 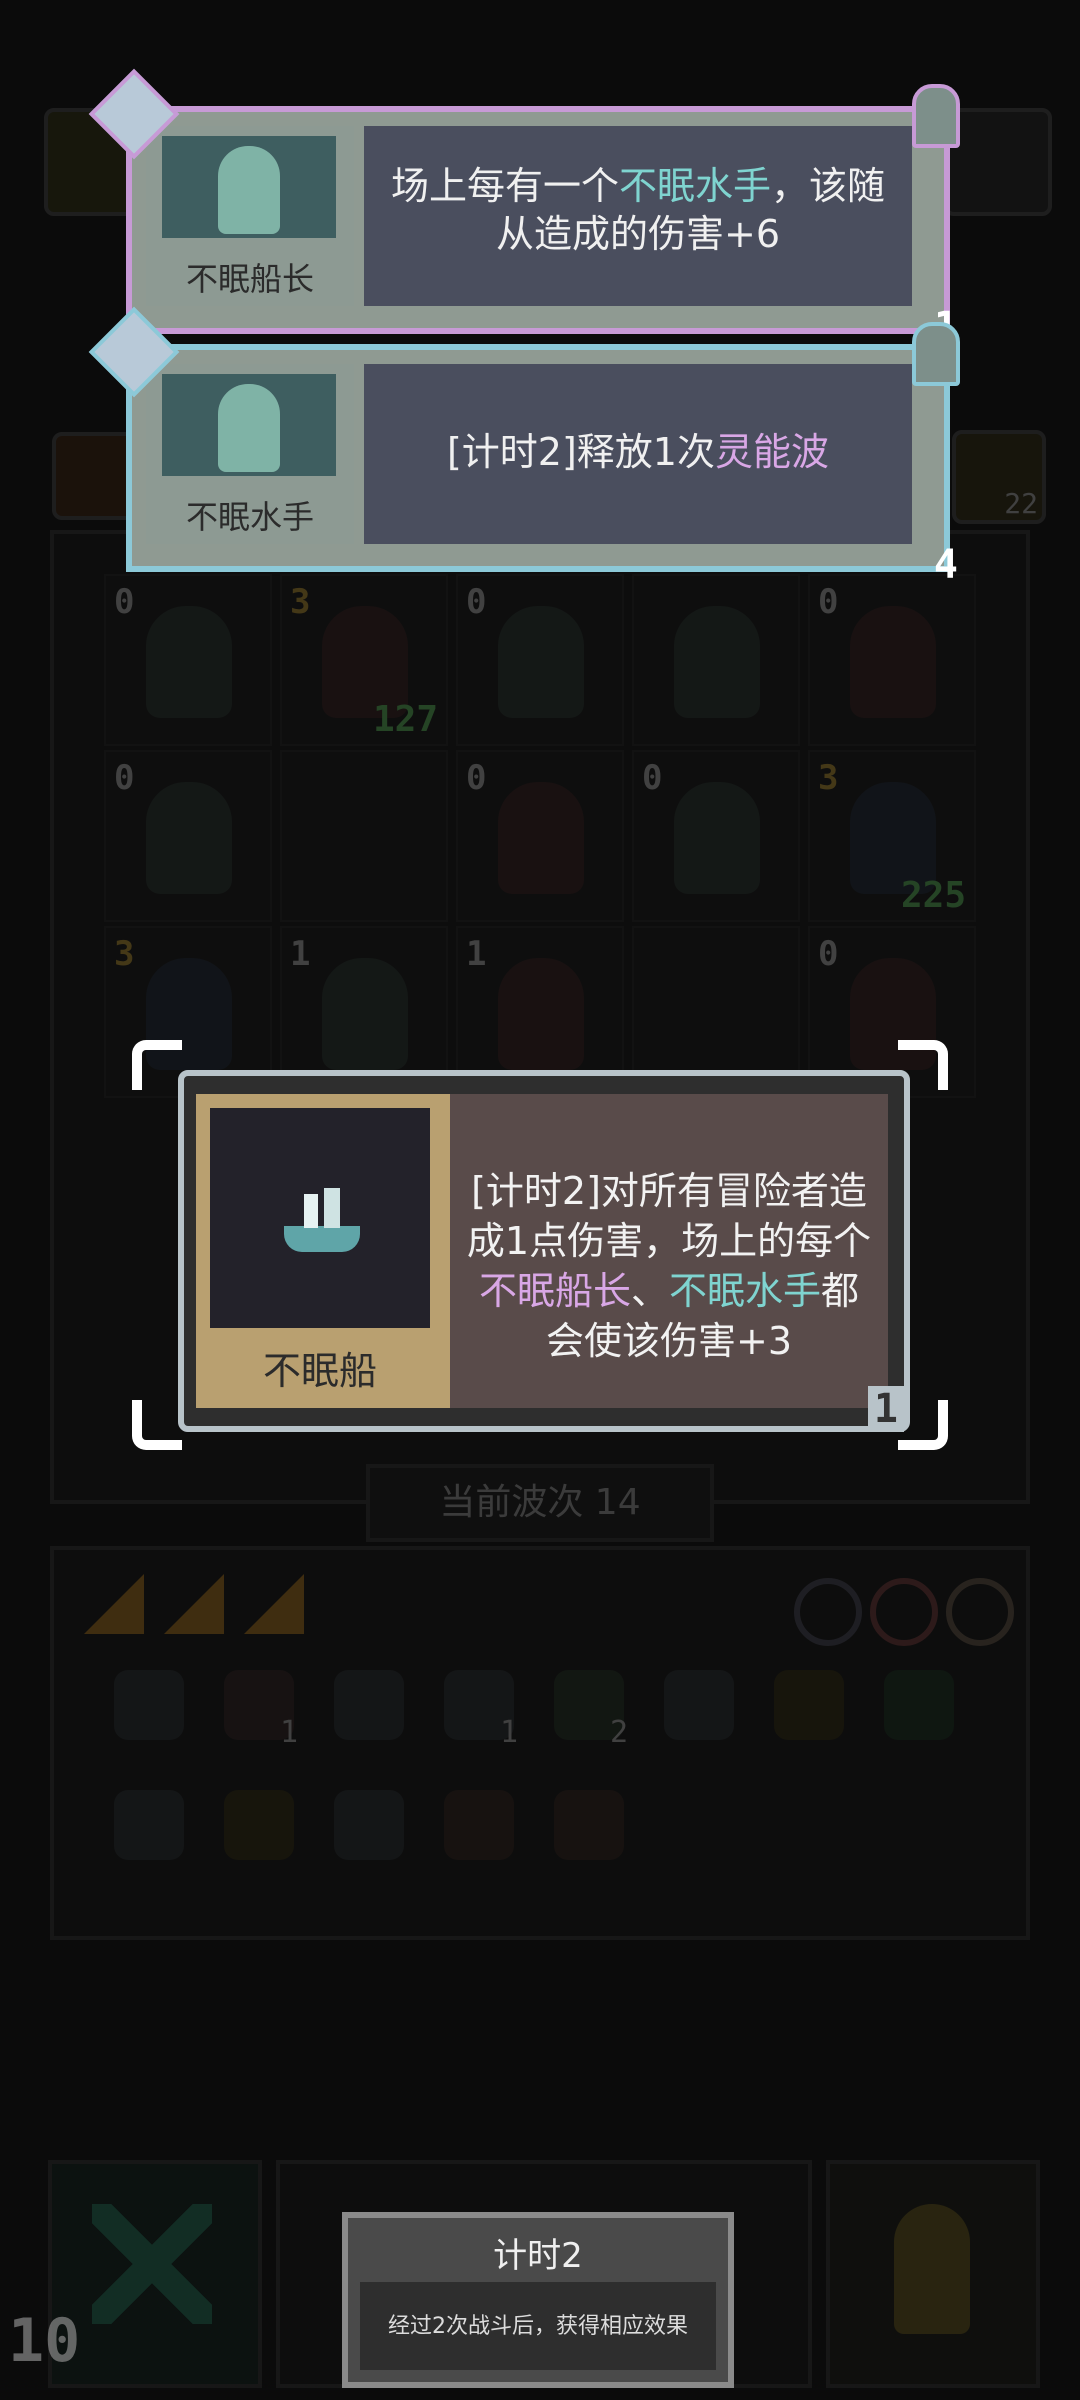 What do you see at coordinates (364, 660) in the screenshot?
I see `board-slot: 3 127` at bounding box center [364, 660].